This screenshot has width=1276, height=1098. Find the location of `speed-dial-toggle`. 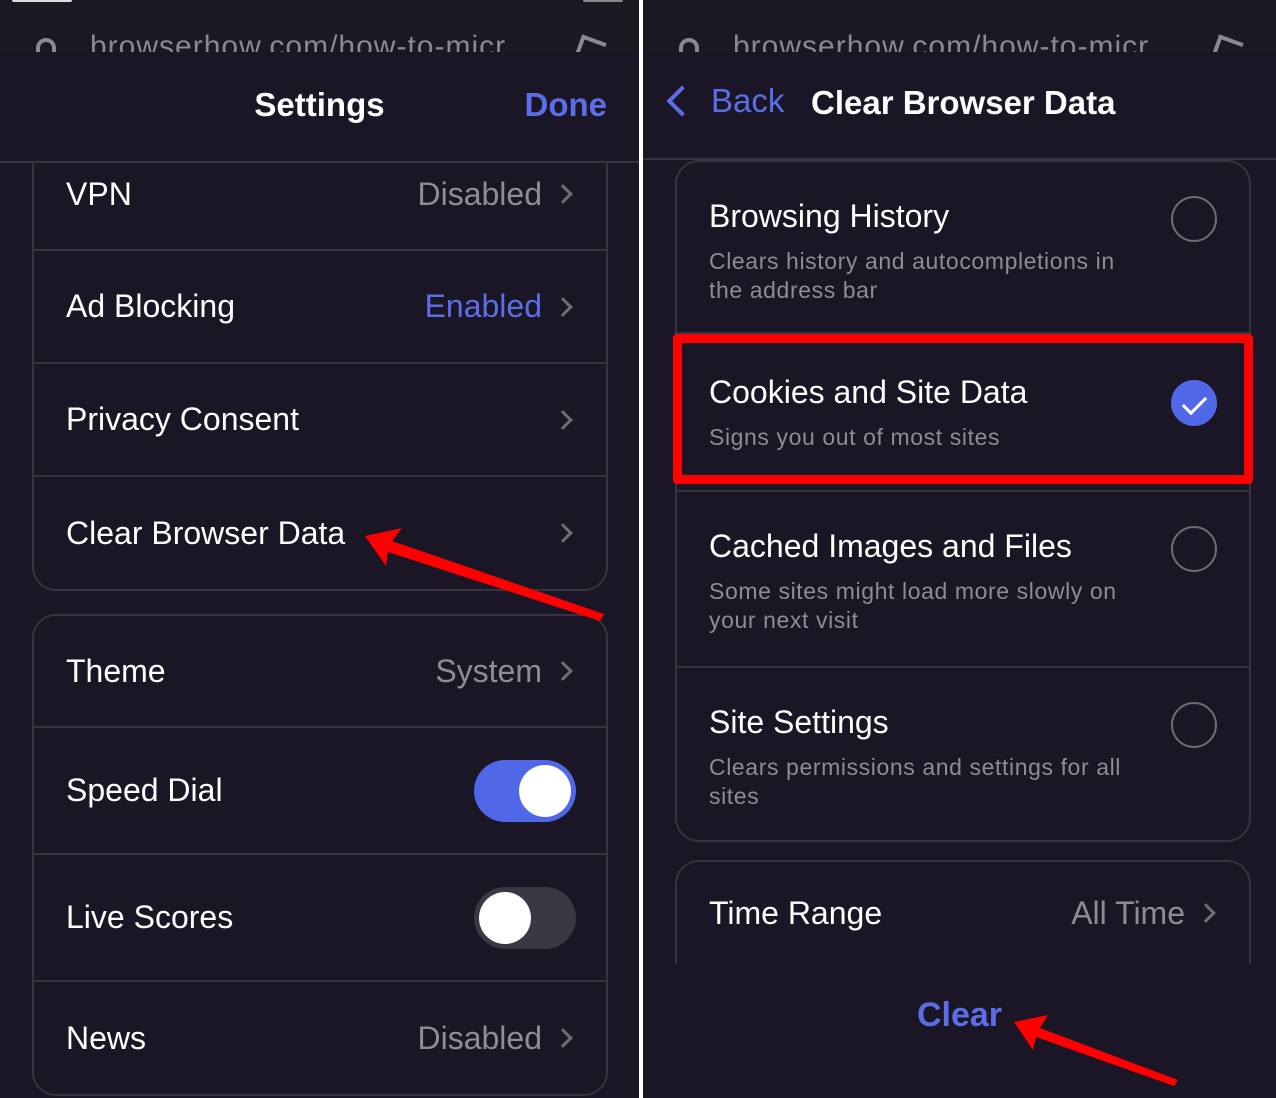

speed-dial-toggle is located at coordinates (525, 790).